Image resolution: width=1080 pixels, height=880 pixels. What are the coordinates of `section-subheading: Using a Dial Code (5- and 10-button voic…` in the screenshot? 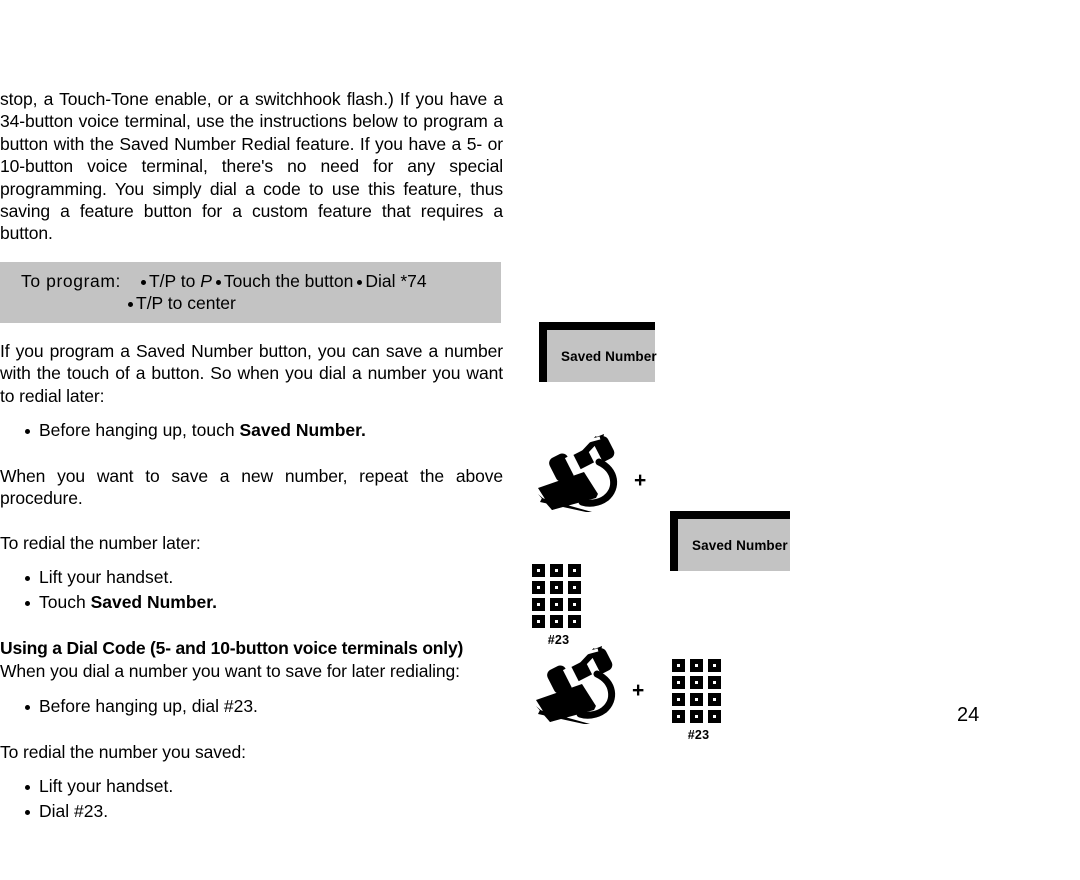 It's located at (232, 648).